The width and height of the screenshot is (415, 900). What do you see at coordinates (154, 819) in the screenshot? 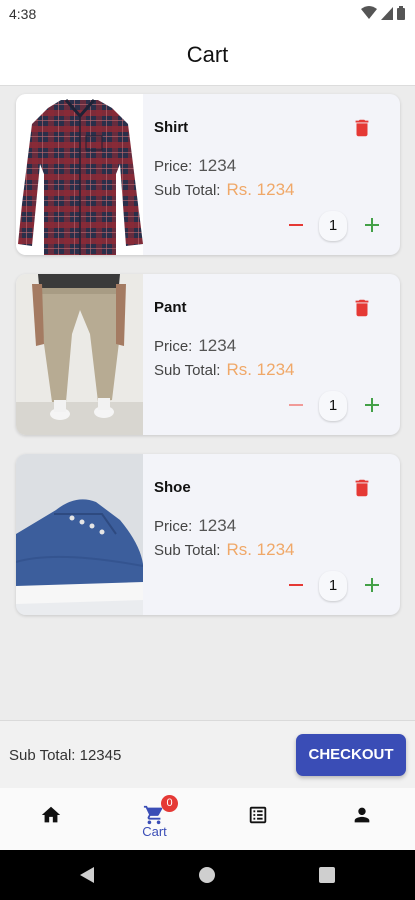
I see `nav-item-cart: 0 Cart` at bounding box center [154, 819].